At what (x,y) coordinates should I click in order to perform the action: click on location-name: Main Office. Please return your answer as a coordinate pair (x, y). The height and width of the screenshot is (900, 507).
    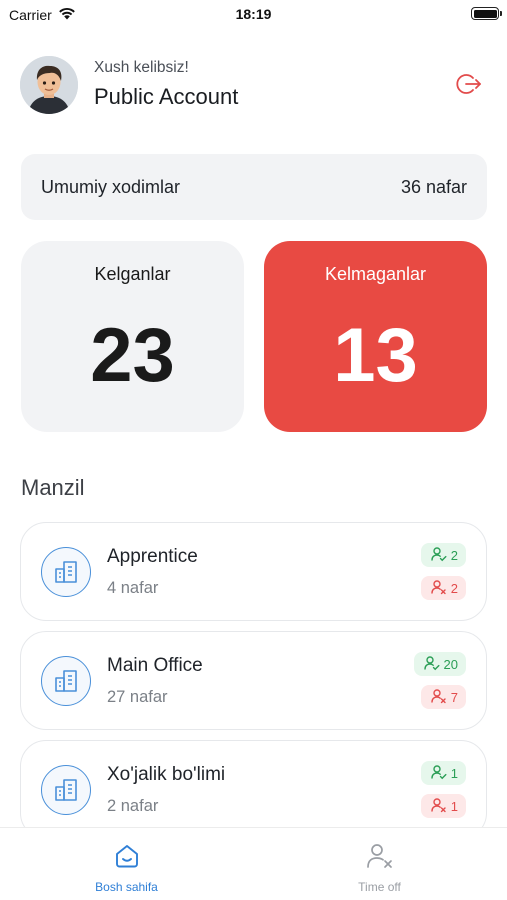
    Looking at the image, I should click on (155, 665).